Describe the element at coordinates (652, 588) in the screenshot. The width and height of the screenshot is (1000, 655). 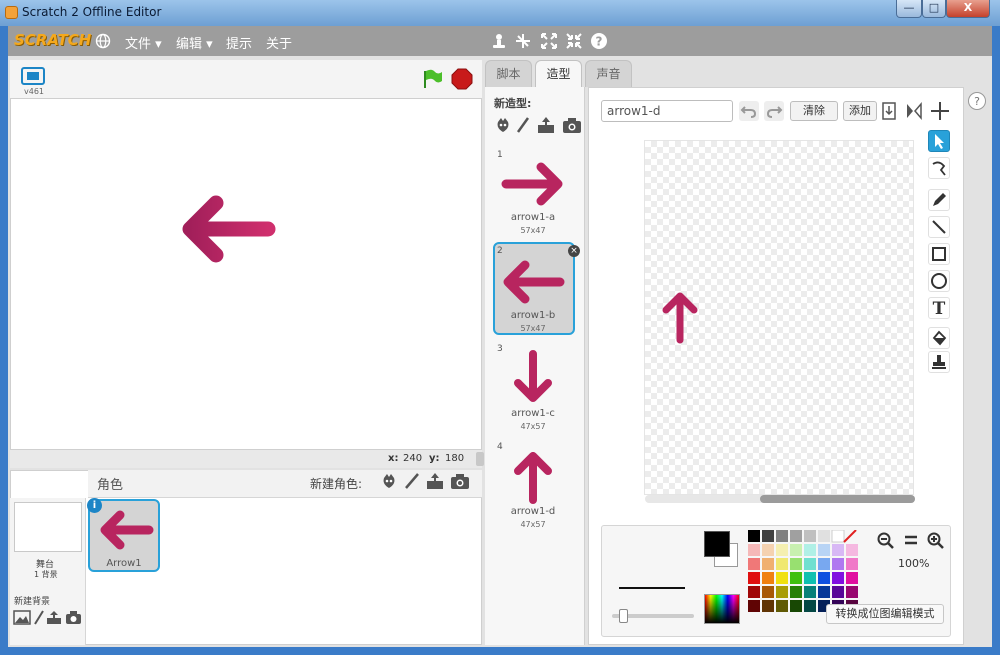
I see `stroke-preview` at that location.